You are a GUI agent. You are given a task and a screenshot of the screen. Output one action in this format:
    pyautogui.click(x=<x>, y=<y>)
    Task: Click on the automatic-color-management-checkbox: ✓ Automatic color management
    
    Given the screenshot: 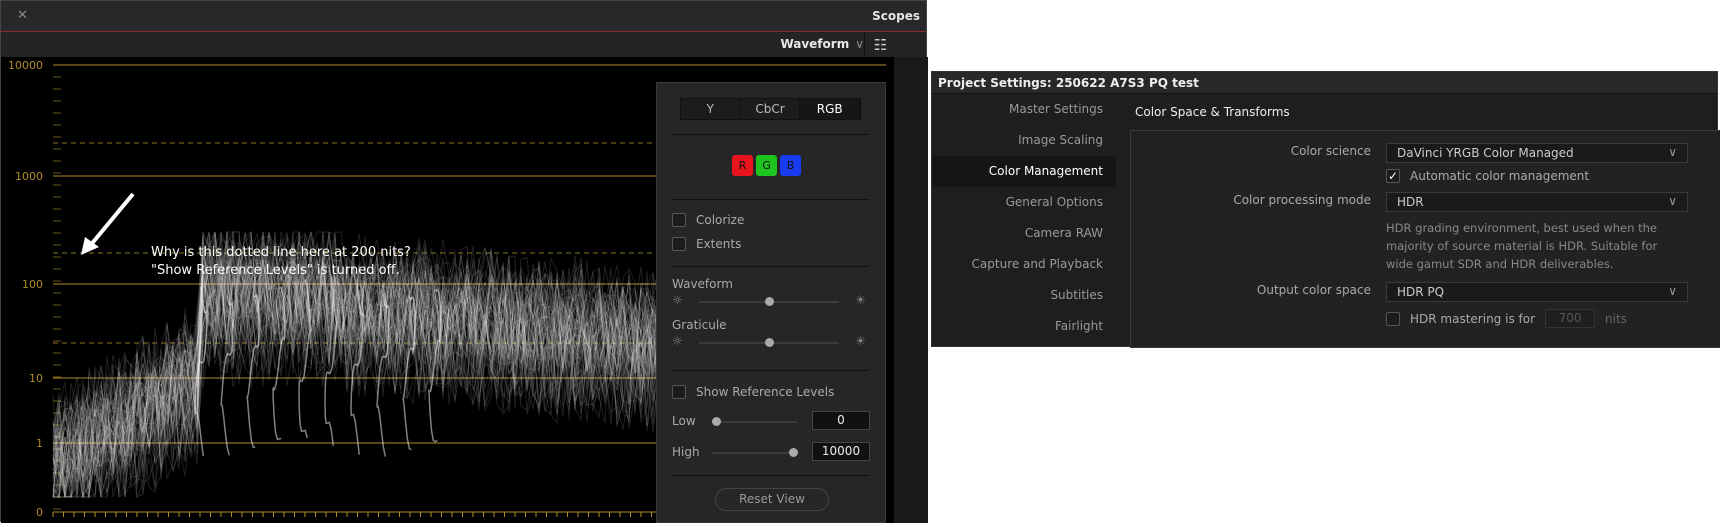 What is the action you would take?
    pyautogui.click(x=1487, y=176)
    